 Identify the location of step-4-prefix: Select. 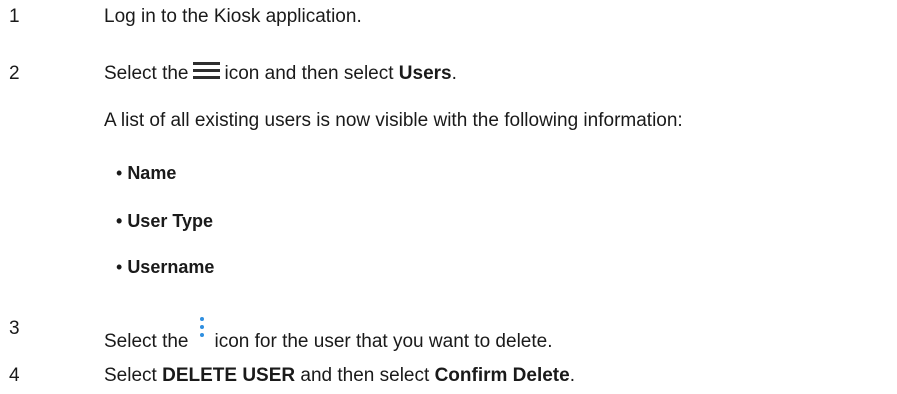
(130, 375).